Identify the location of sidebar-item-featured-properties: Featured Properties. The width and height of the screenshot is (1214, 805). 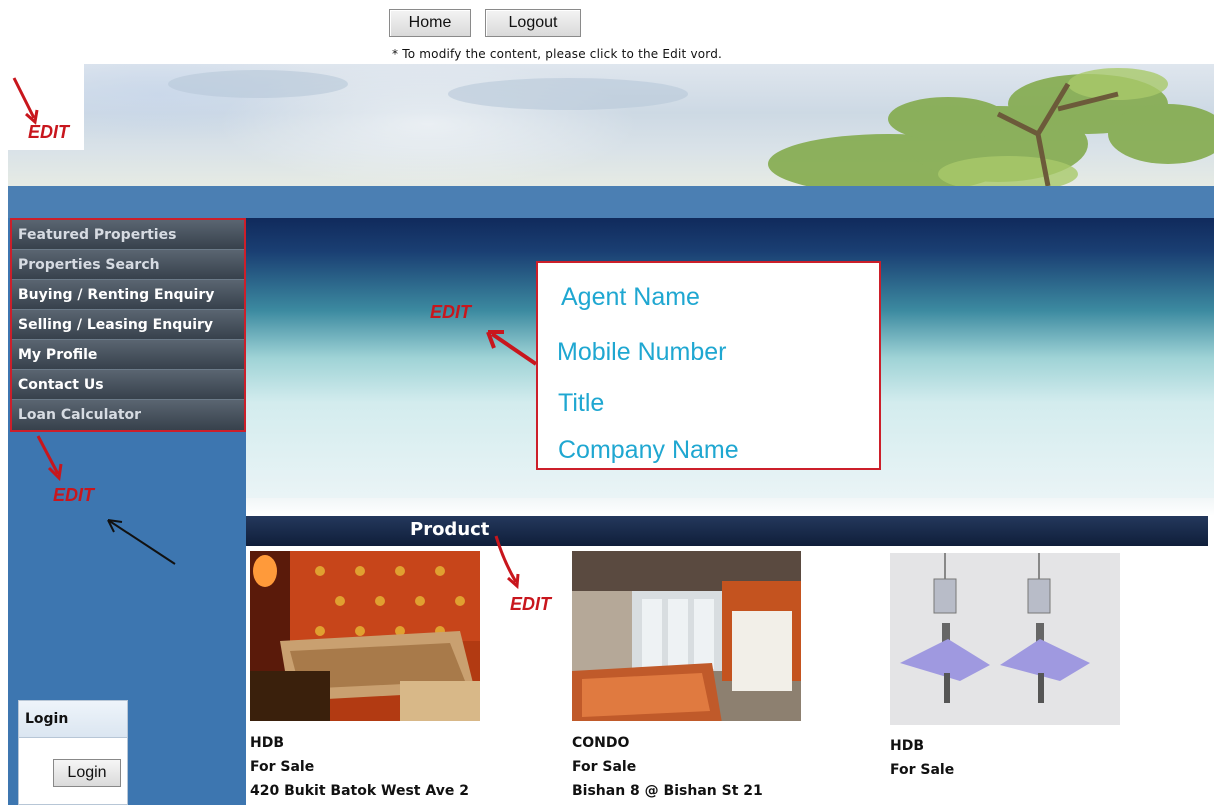
(128, 235).